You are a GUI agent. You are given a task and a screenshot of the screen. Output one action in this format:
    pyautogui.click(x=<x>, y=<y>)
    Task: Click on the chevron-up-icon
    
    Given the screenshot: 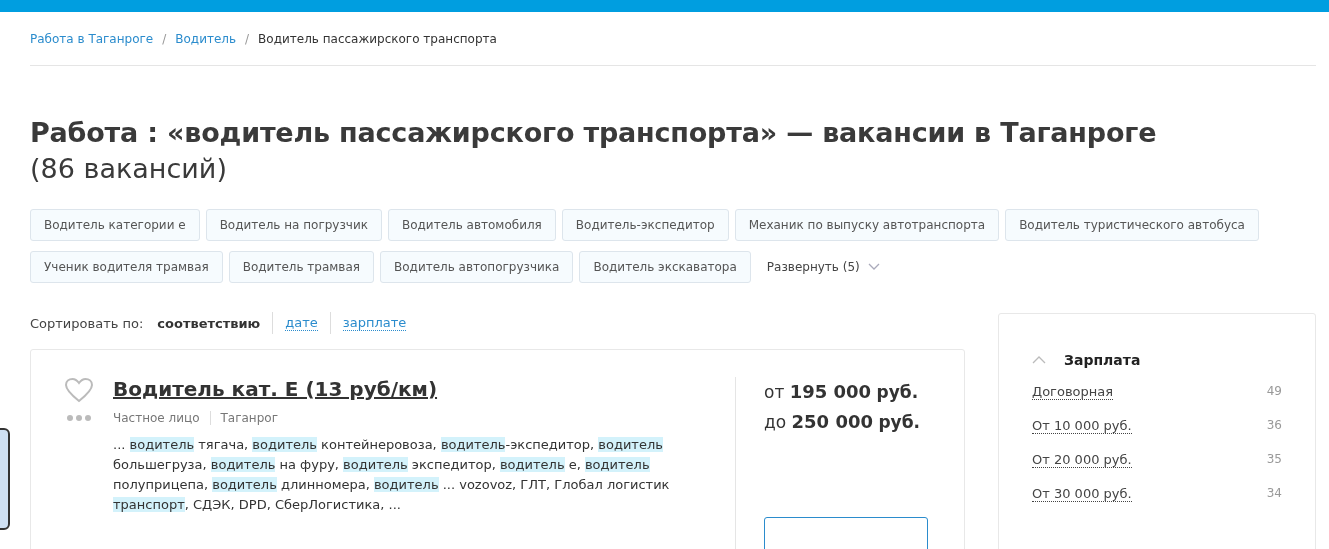 What is the action you would take?
    pyautogui.click(x=1039, y=360)
    